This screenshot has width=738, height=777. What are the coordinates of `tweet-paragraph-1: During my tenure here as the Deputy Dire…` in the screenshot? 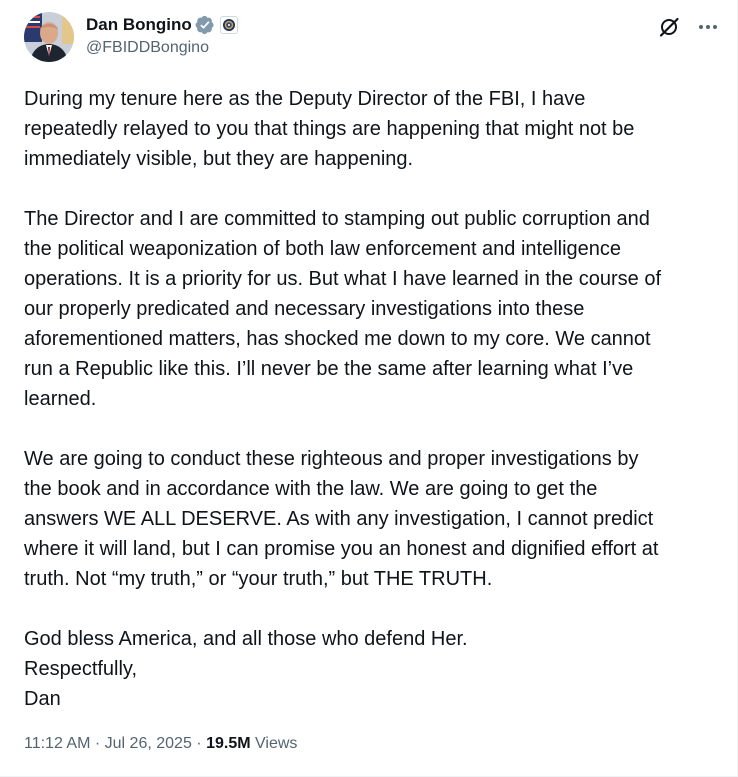 It's located at (379, 129).